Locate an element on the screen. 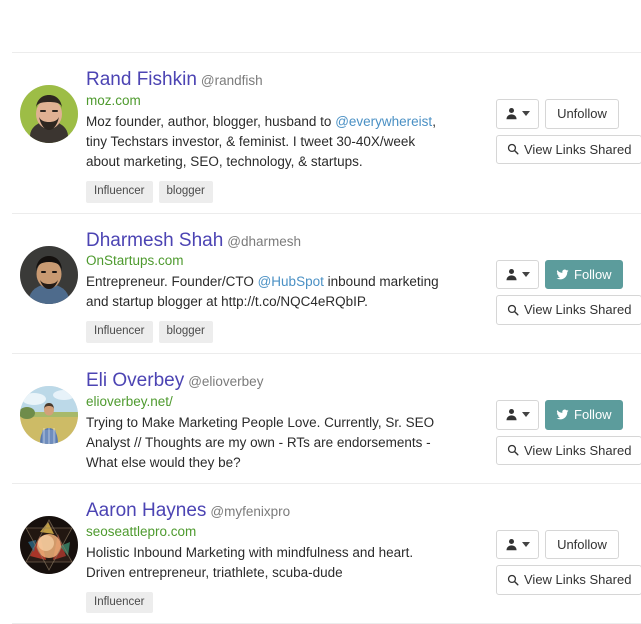 The height and width of the screenshot is (624, 641). profile-handle: @elioverbey is located at coordinates (226, 382).